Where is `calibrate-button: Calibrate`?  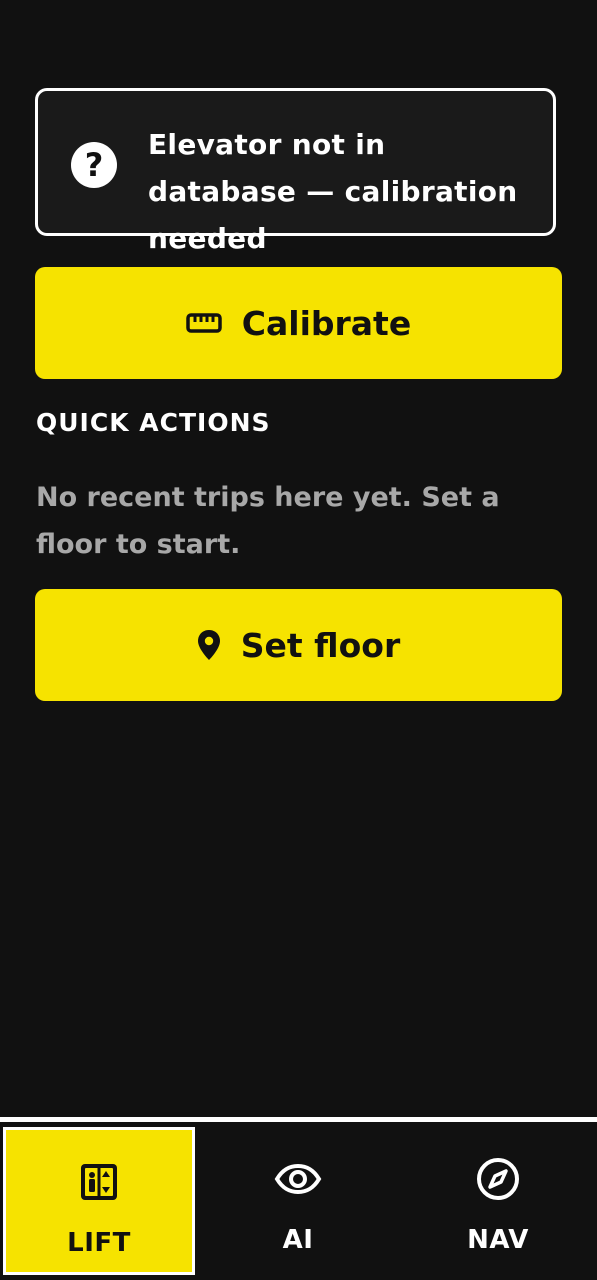
calibrate-button: Calibrate is located at coordinates (298, 323).